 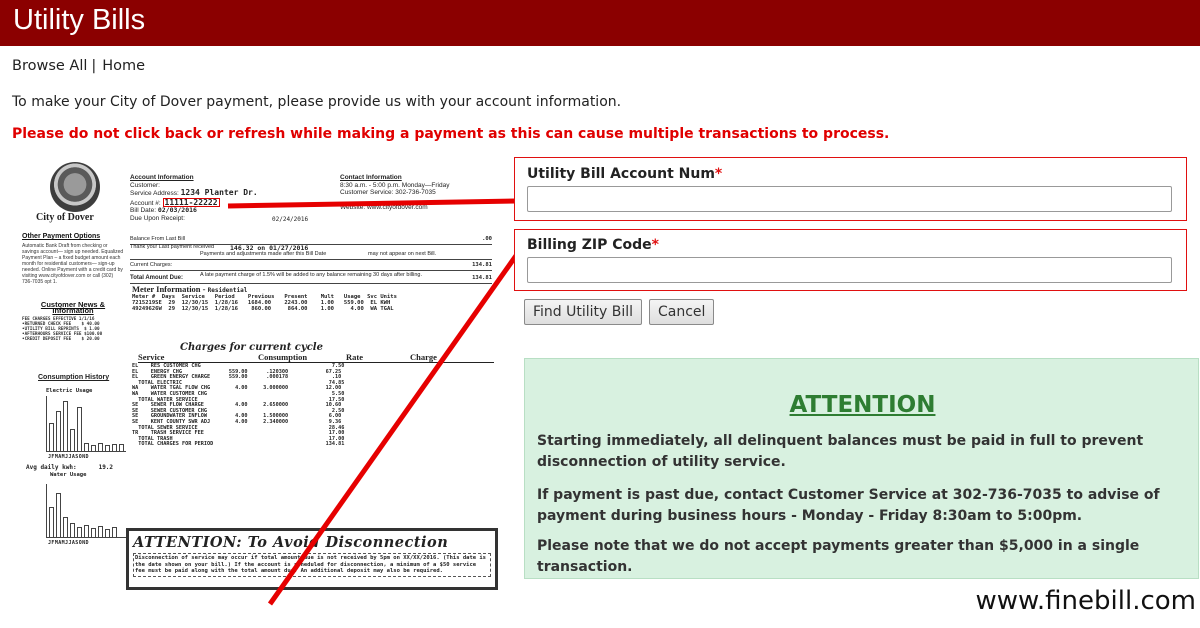 I want to click on bill-date: 02/03/2016, so click(x=177, y=210).